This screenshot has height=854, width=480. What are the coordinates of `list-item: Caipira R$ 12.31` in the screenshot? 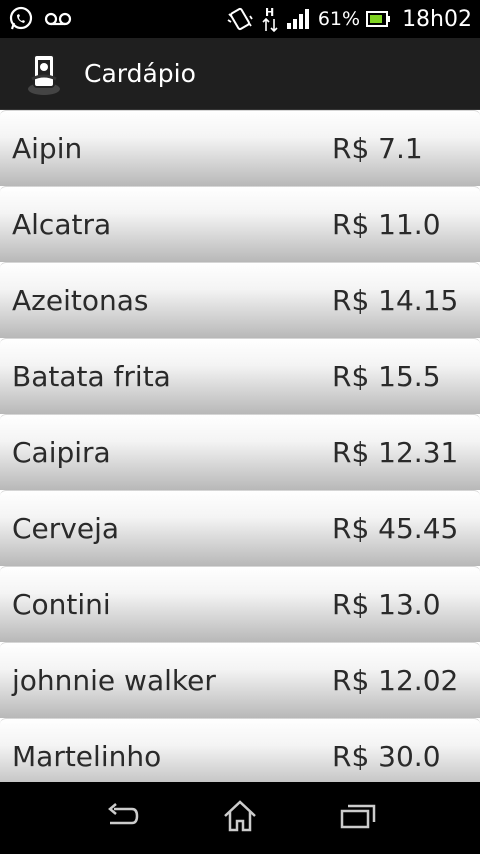 It's located at (240, 452).